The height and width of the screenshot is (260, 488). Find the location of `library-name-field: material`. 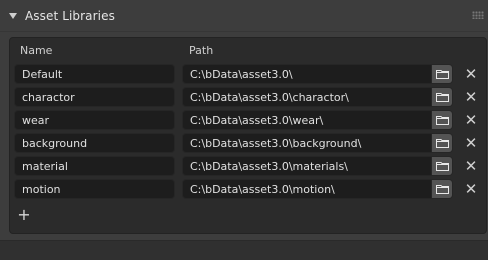

library-name-field: material is located at coordinates (94, 166).